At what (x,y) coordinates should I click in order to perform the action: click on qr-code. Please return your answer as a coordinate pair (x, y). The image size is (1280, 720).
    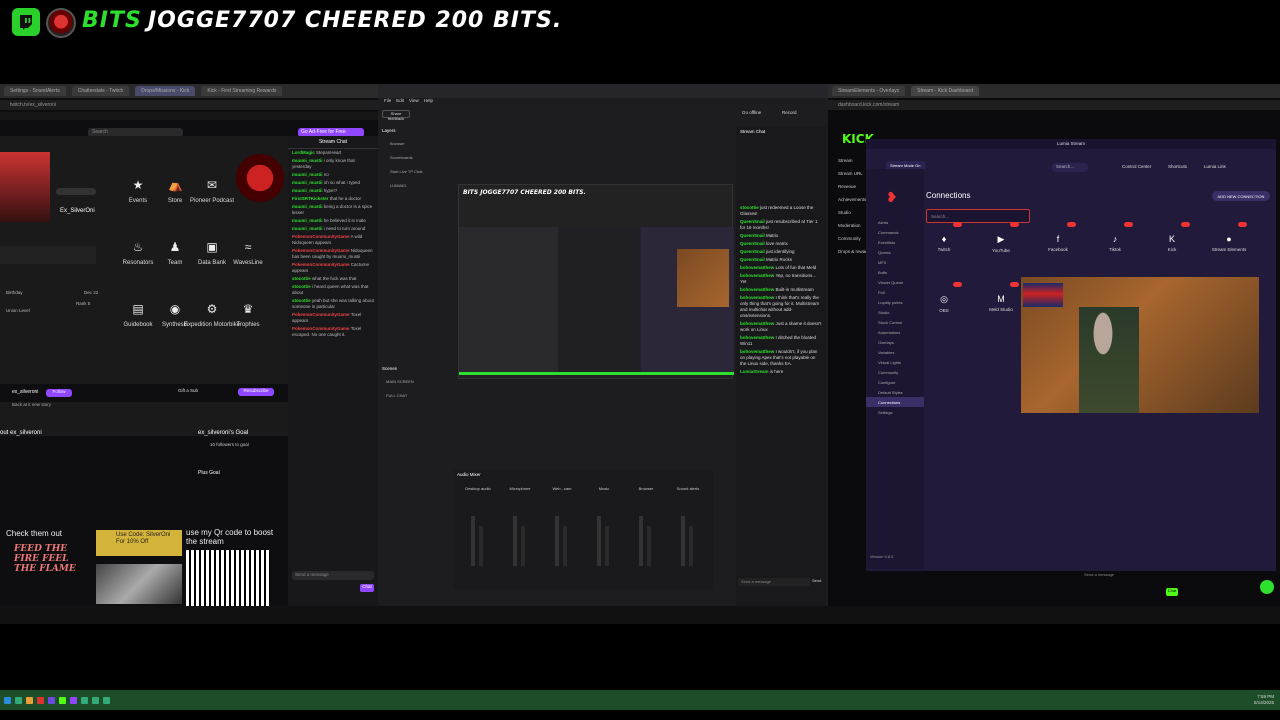
    Looking at the image, I should click on (228, 578).